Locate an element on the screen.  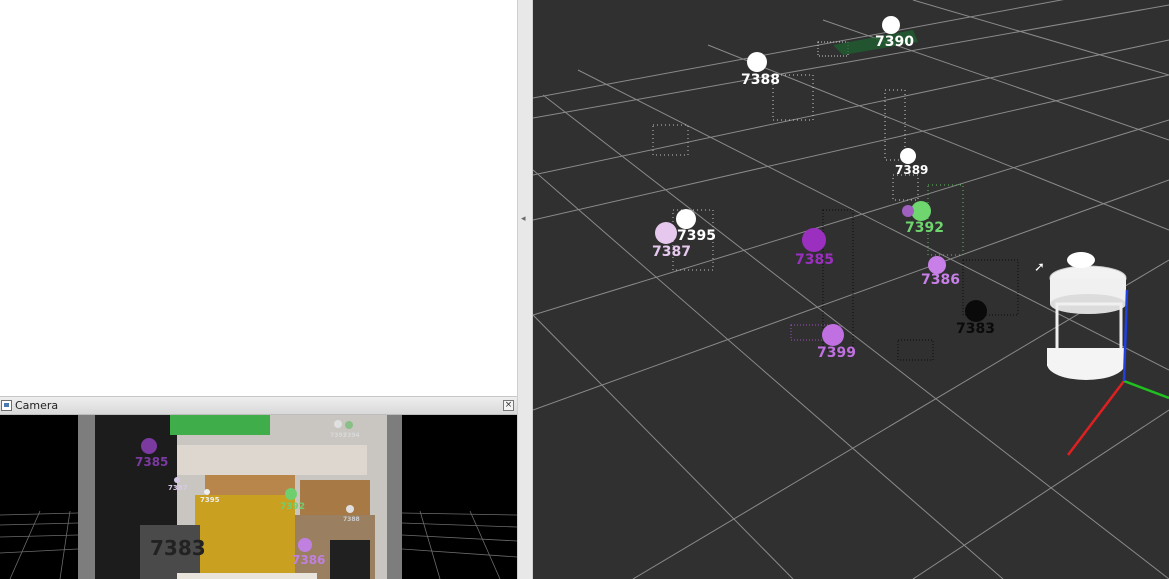
mouse-cursor-icon: ➚ is located at coordinates (1039, 267).